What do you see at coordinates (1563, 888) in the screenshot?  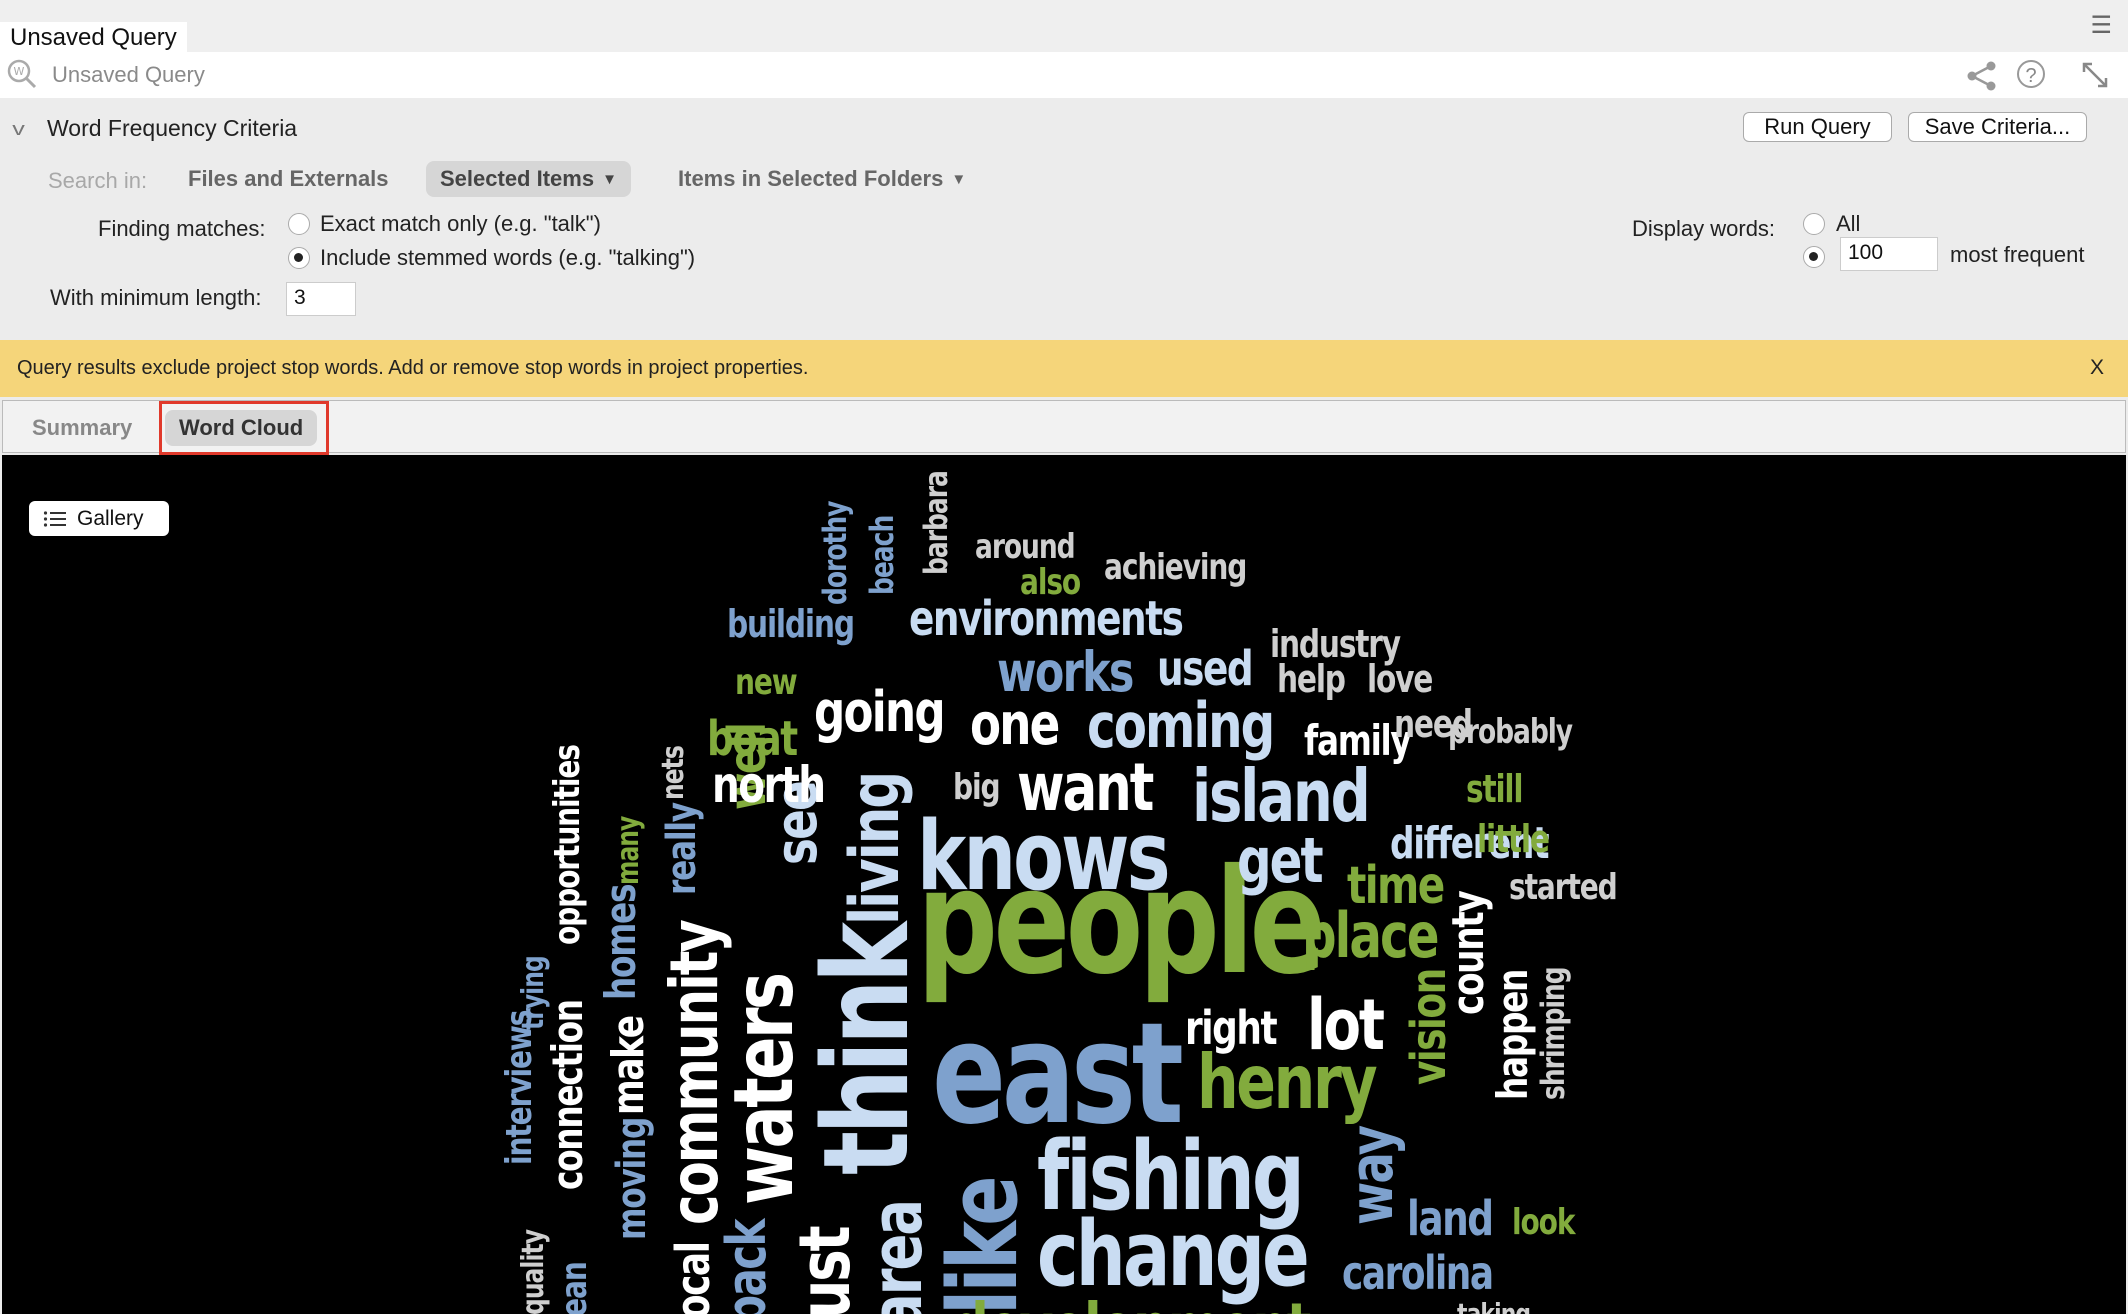 I see `word-cloud-word: started` at bounding box center [1563, 888].